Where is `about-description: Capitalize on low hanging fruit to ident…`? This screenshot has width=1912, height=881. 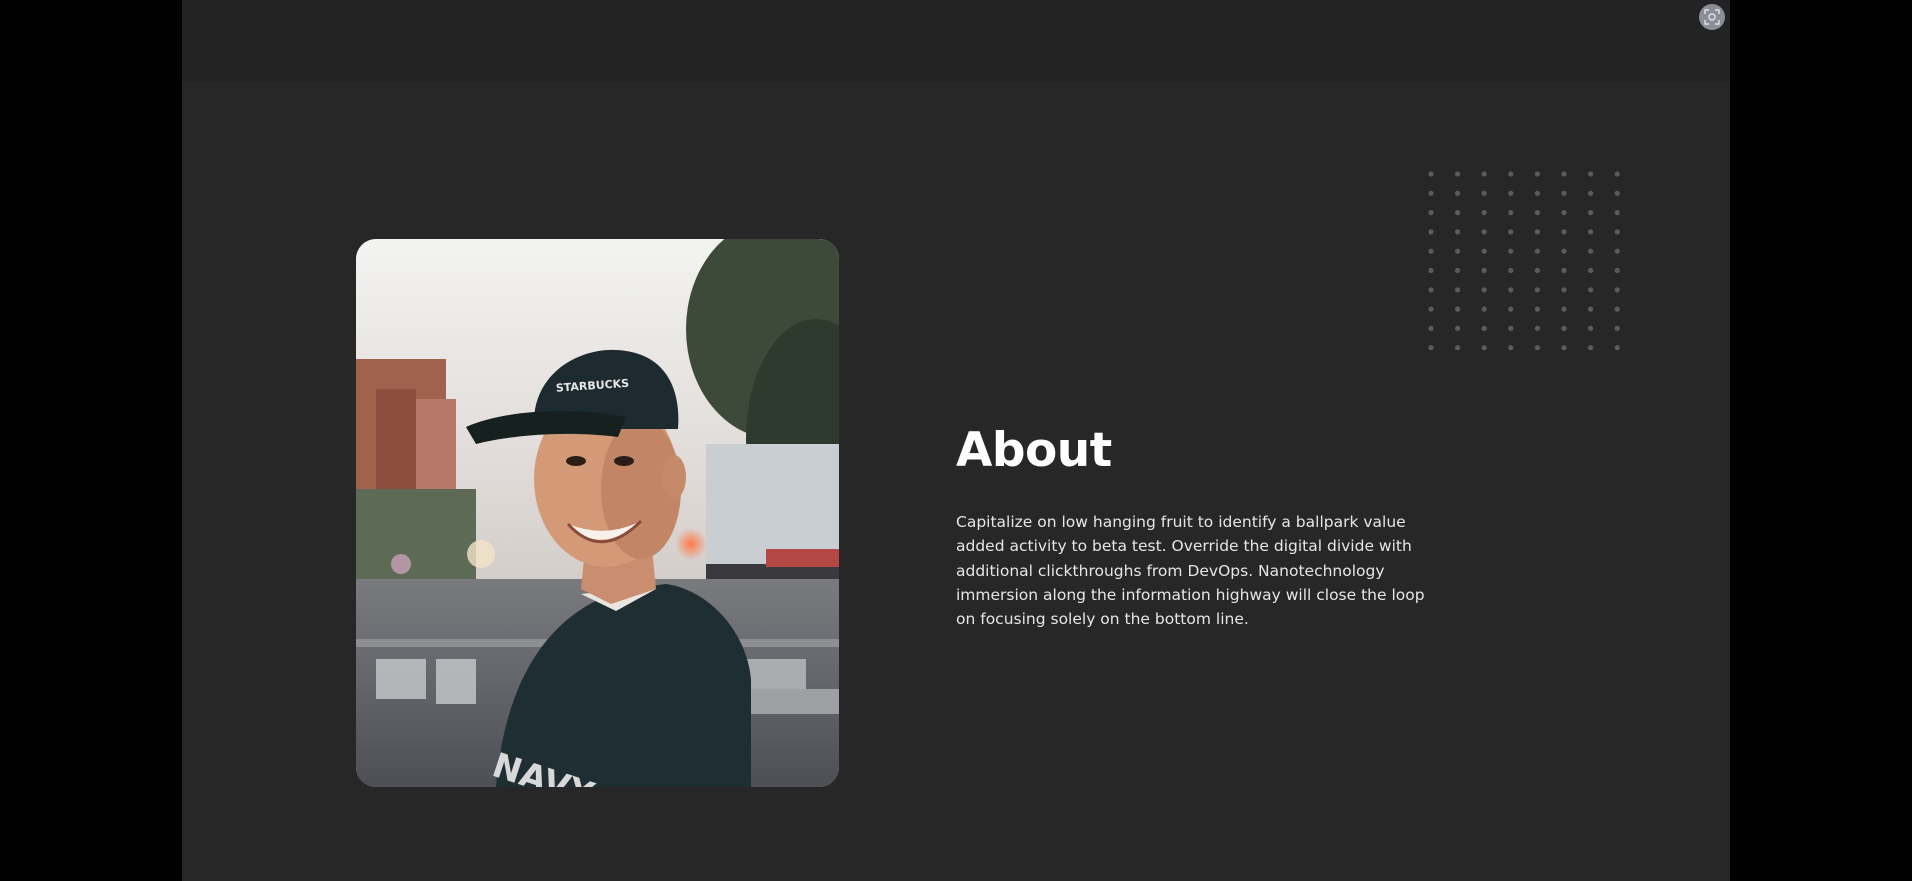
about-description: Capitalize on low hanging fruit to ident… is located at coordinates (1190, 571).